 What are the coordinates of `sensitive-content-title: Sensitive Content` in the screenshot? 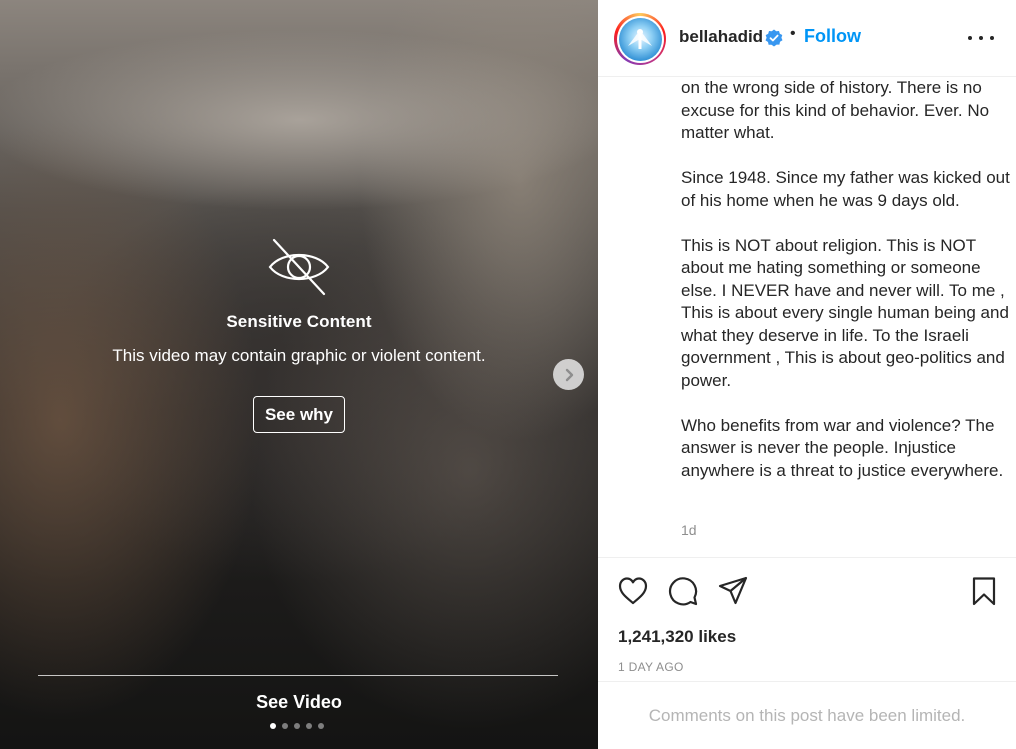 It's located at (299, 321).